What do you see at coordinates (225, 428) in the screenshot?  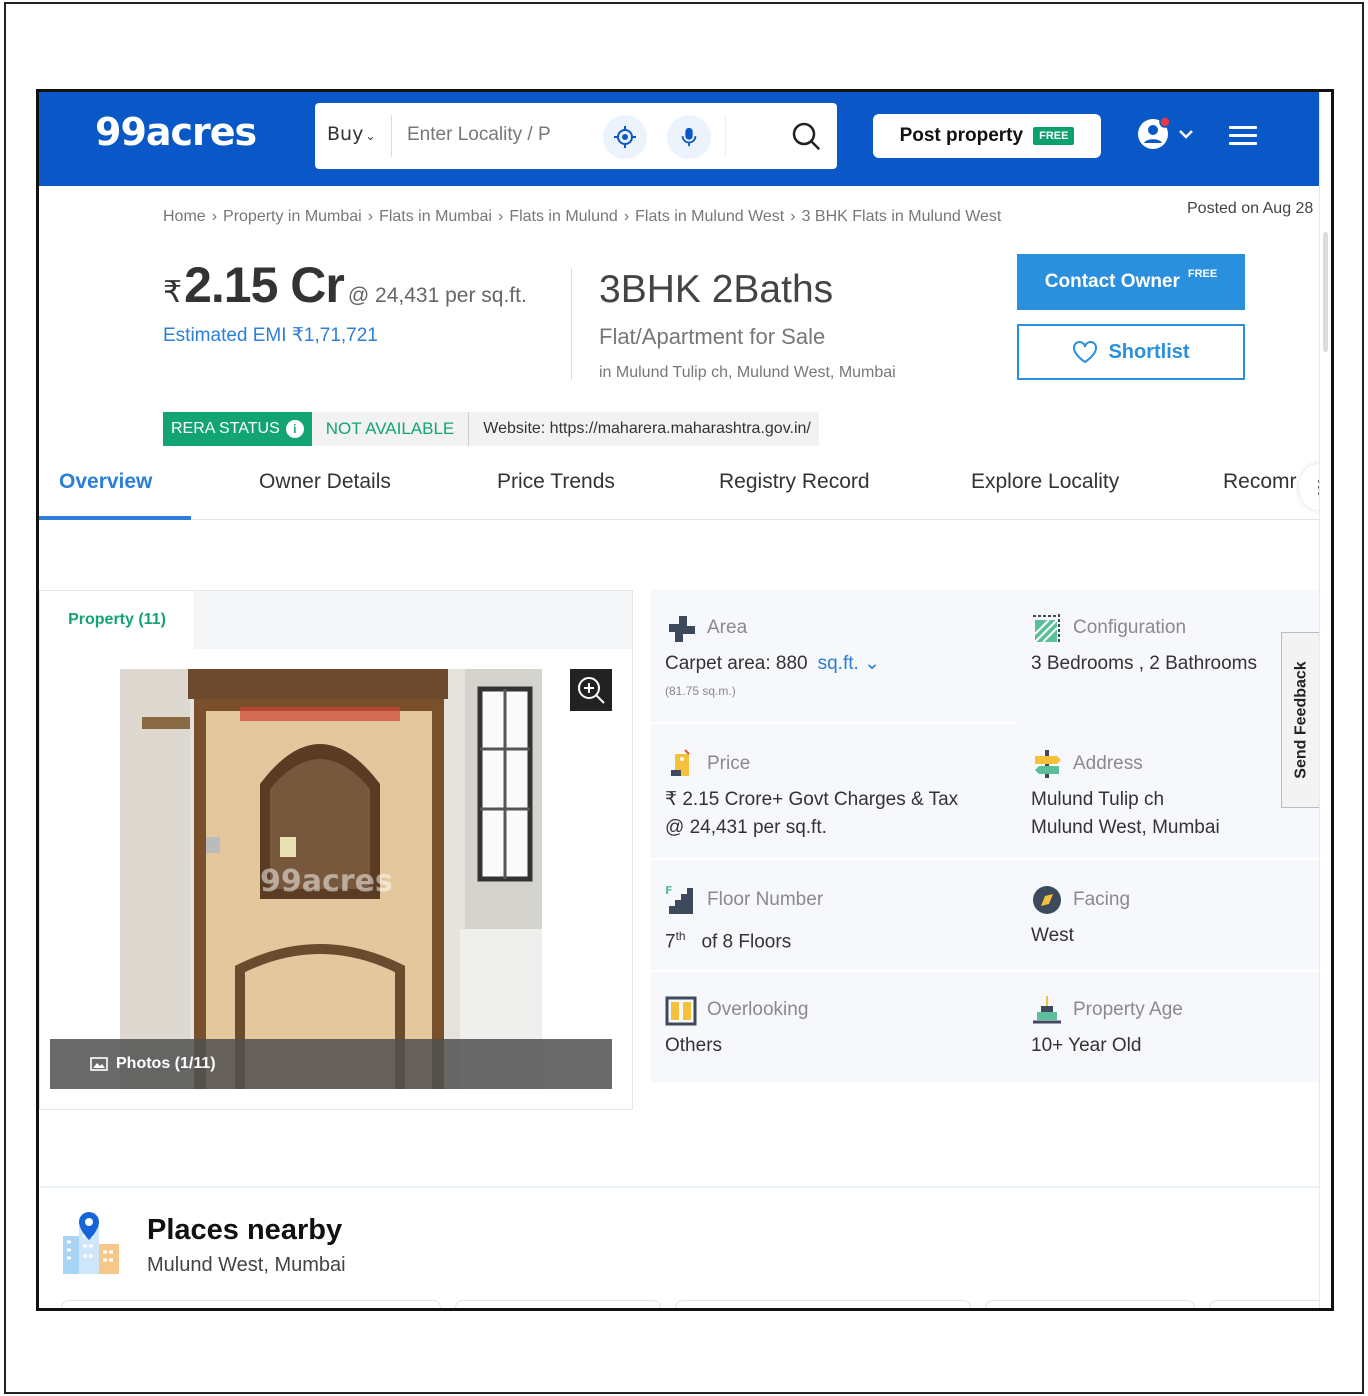 I see `rera-status-label: RERA STATUS` at bounding box center [225, 428].